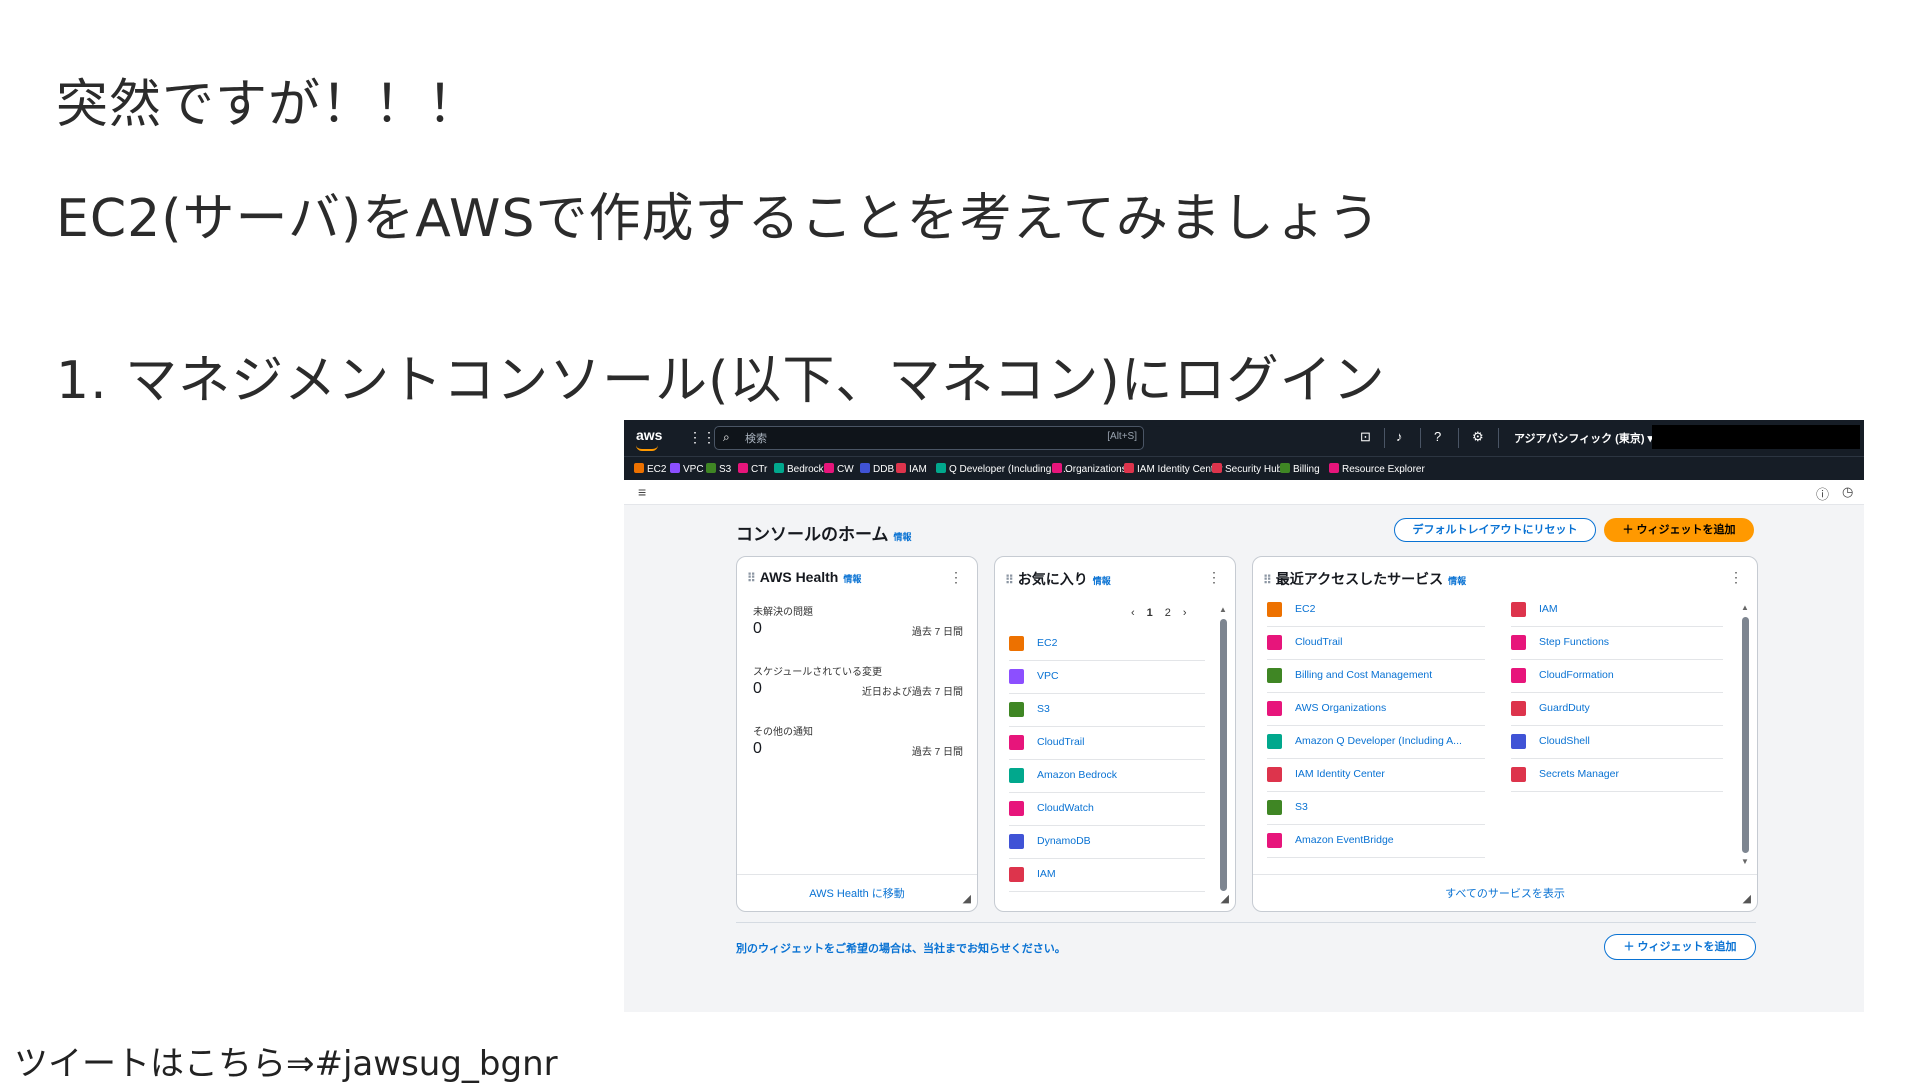  I want to click on account-menu-redacted, so click(1756, 437).